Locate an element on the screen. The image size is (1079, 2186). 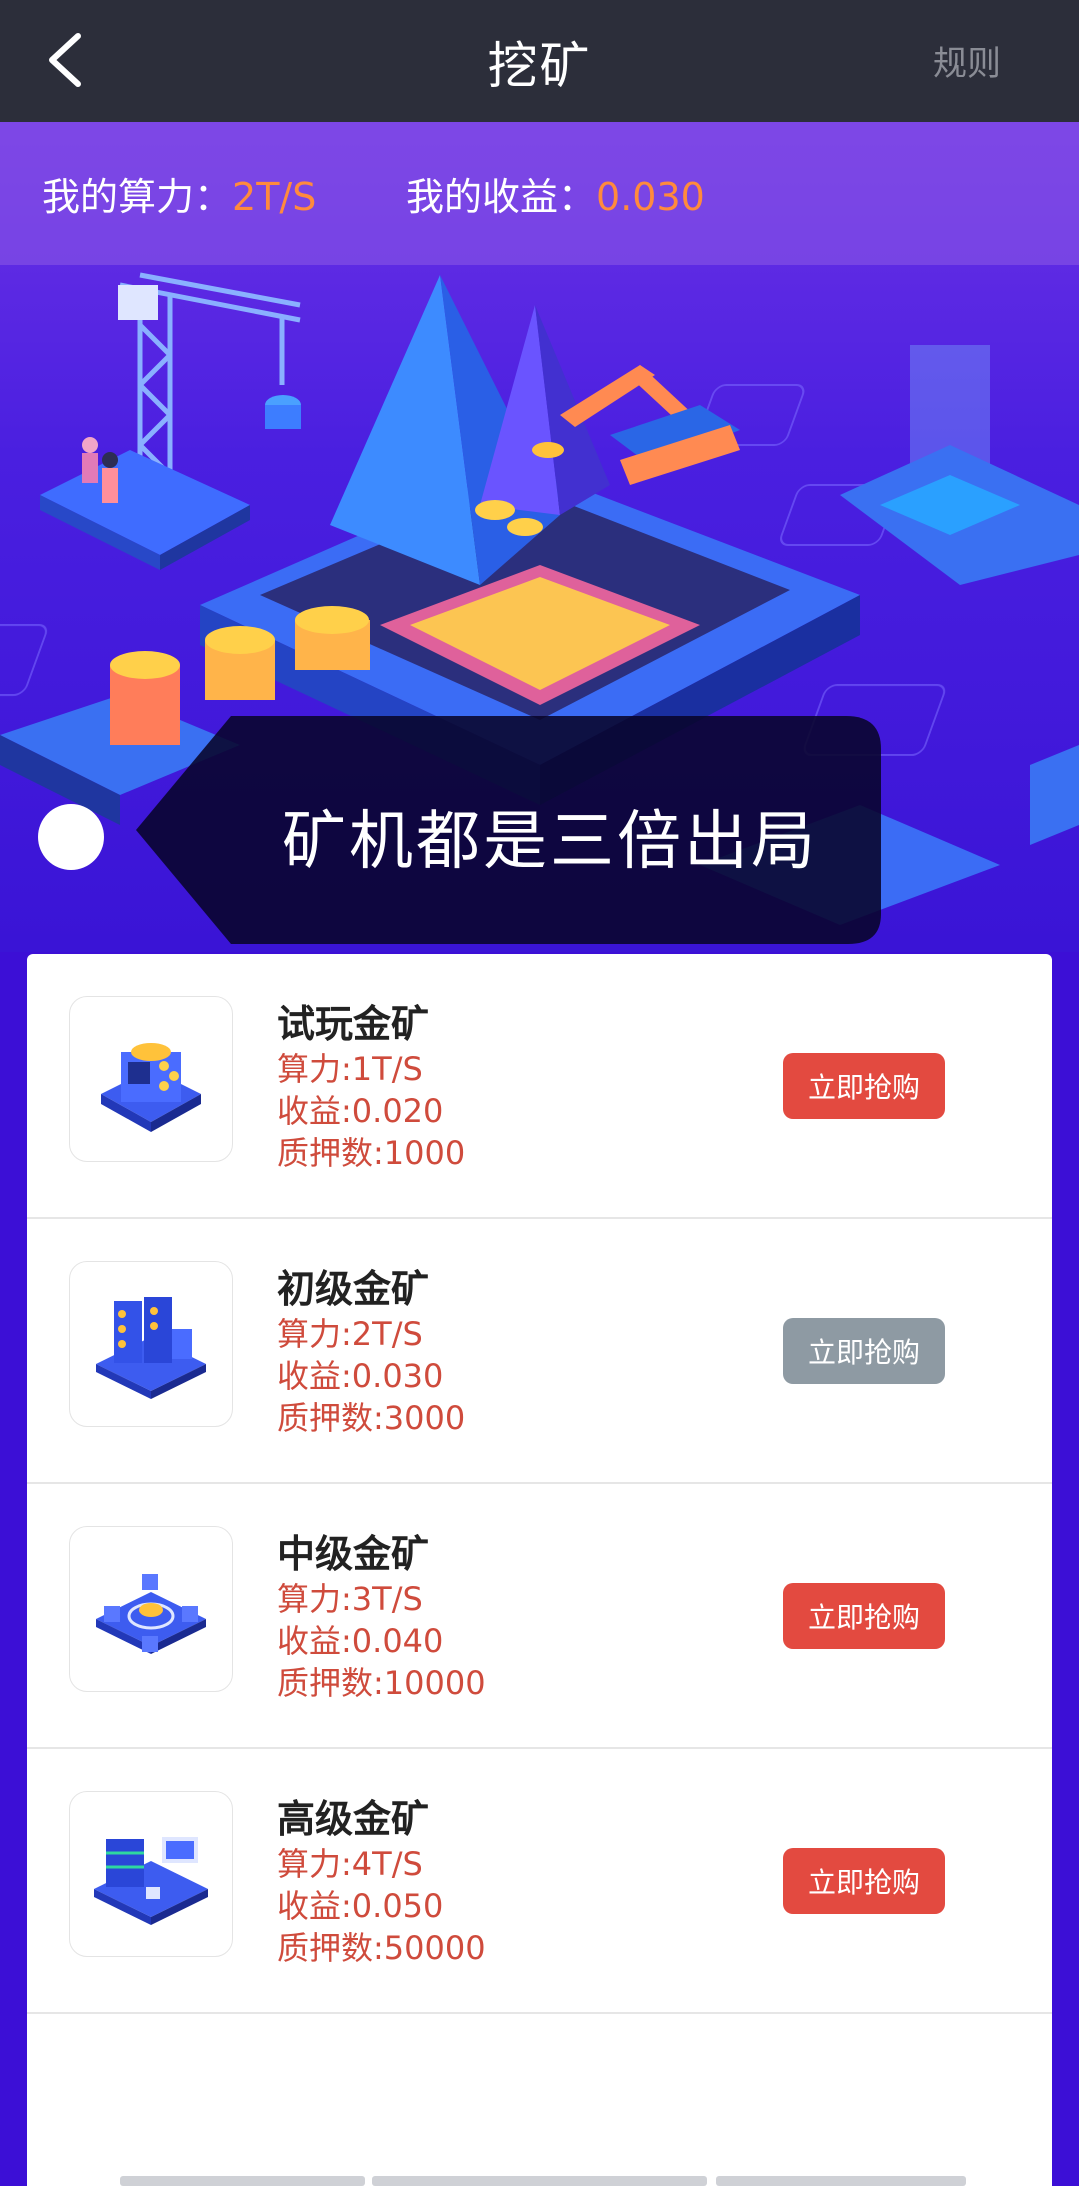
page-title: 挖矿 is located at coordinates (539, 66).